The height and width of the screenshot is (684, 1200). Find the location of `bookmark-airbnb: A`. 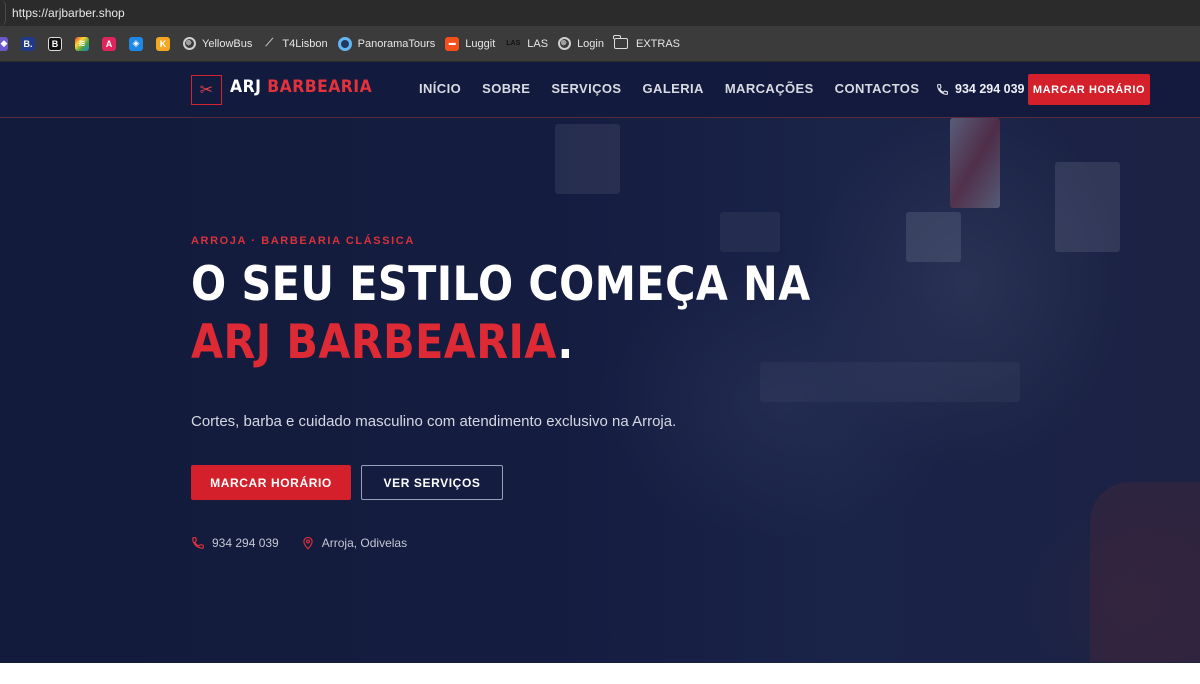

bookmark-airbnb: A is located at coordinates (109, 43).